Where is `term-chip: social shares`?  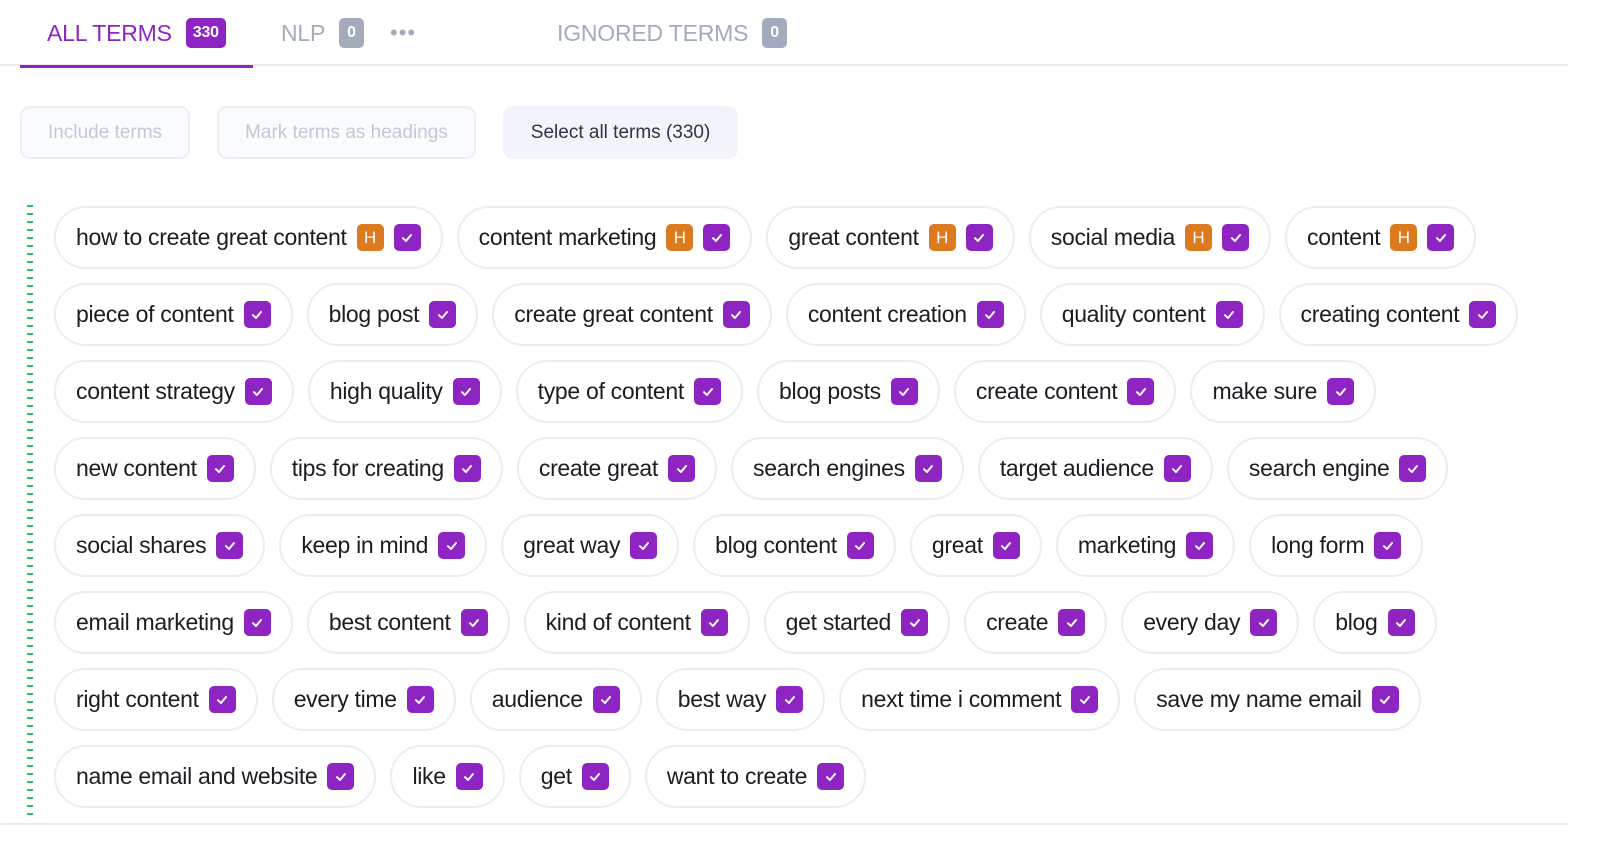
term-chip: social shares is located at coordinates (160, 545).